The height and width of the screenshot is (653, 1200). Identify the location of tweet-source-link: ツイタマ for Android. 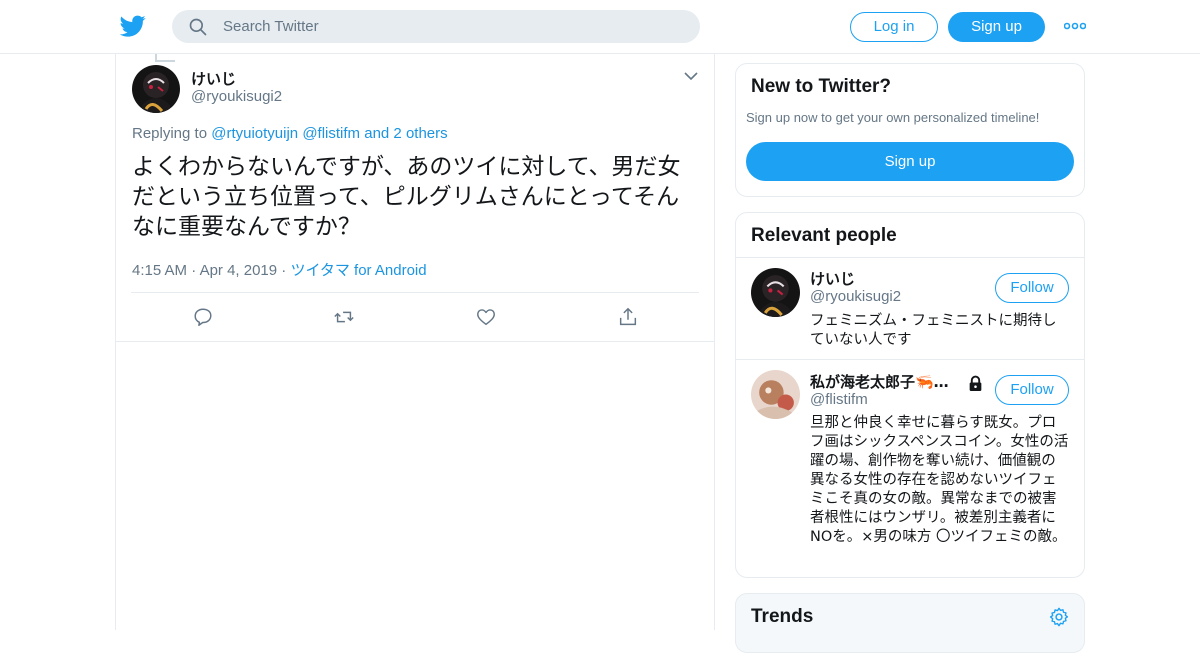
(358, 270).